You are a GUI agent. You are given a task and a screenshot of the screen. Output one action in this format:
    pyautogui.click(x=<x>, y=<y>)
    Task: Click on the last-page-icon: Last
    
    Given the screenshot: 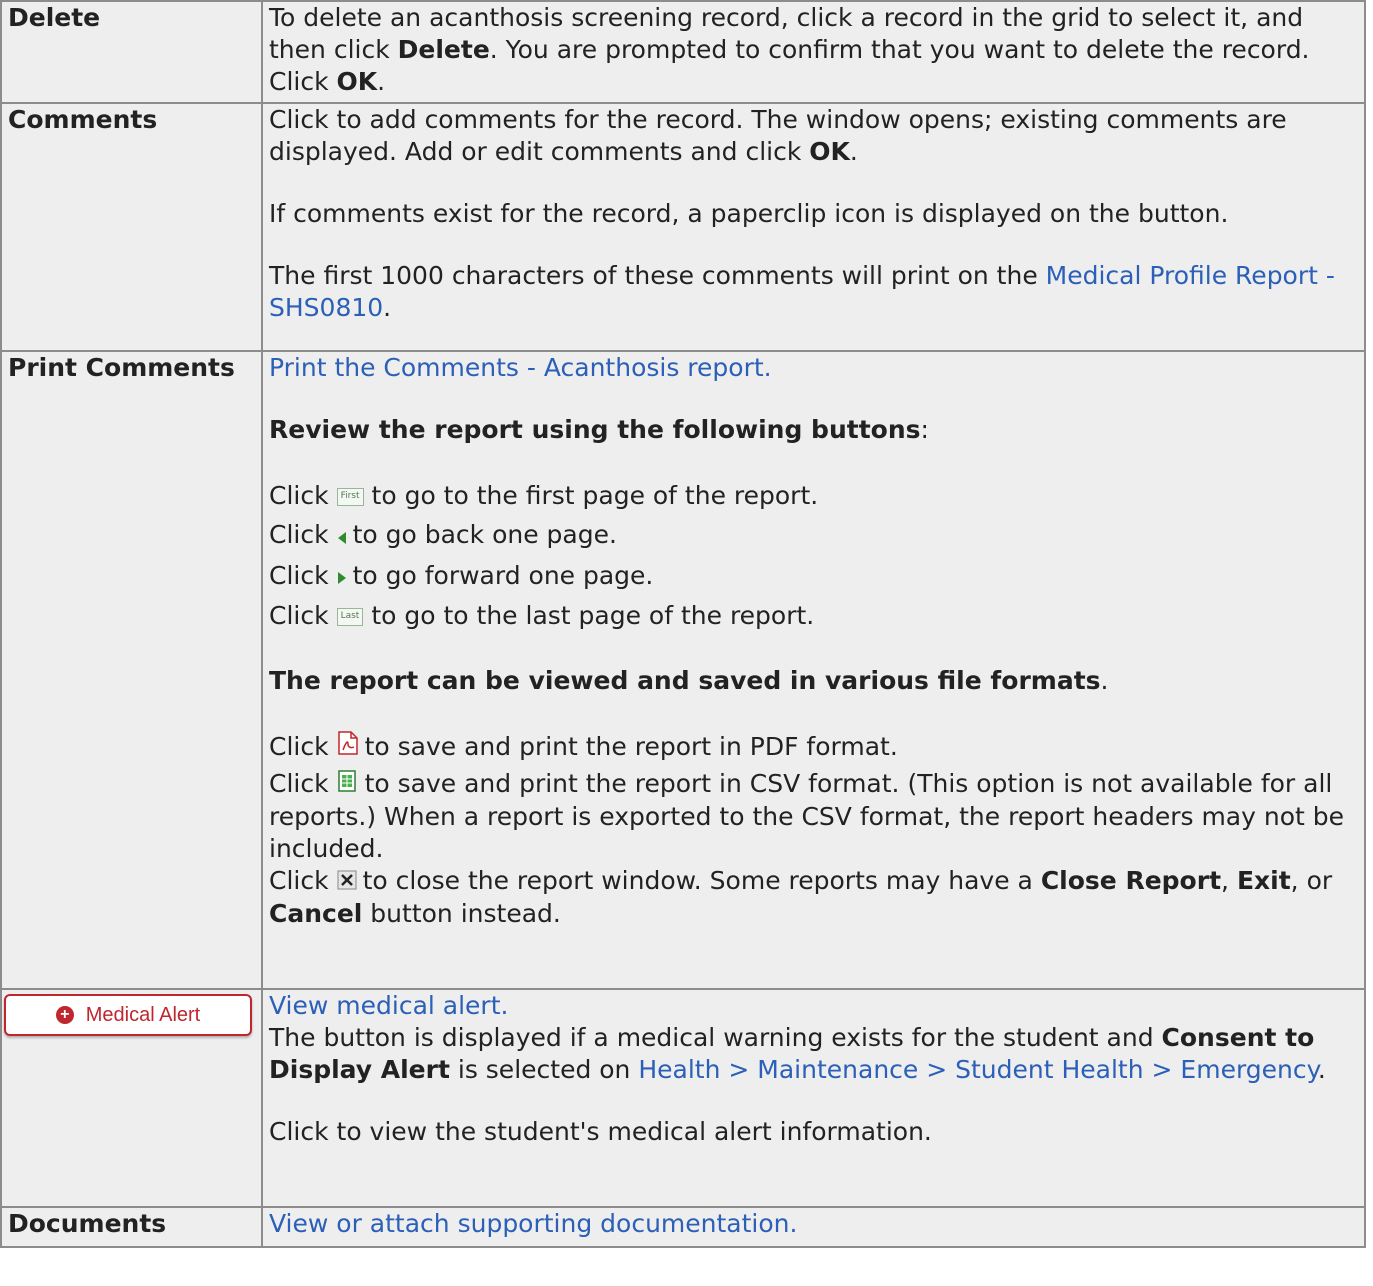 What is the action you would take?
    pyautogui.click(x=350, y=617)
    